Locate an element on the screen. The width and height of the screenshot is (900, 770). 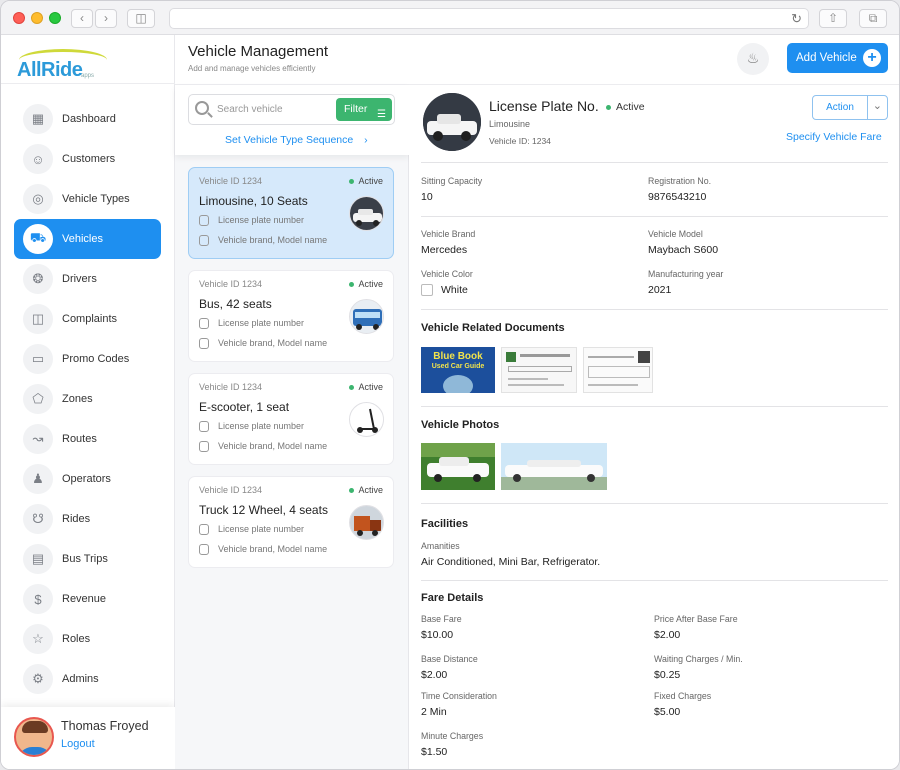
sidebar-item-drivers: ❂ Drivers is located at coordinates (87, 279).